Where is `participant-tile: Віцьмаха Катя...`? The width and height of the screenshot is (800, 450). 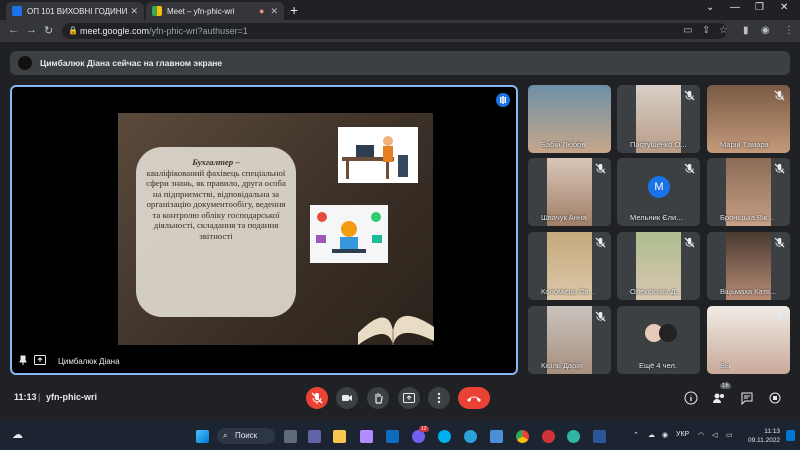
participant-tile: Віцьмаха Катя... is located at coordinates (748, 266).